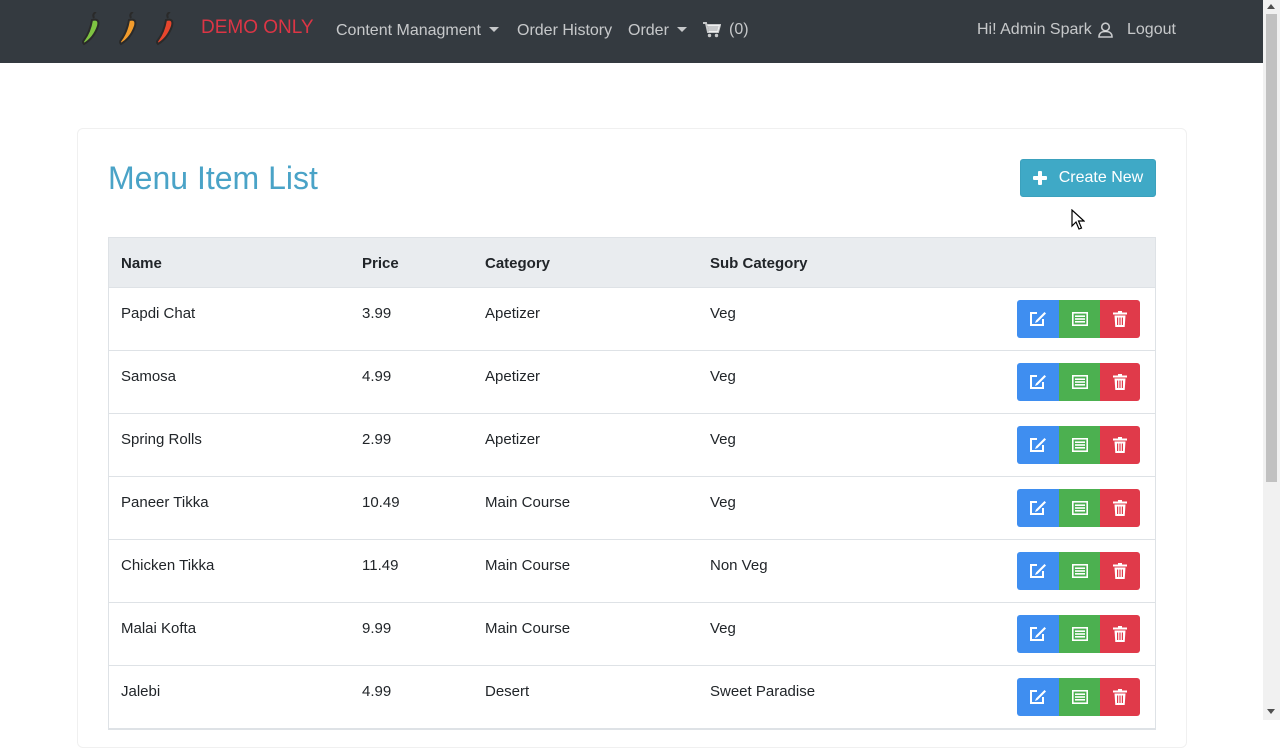 This screenshot has height=748, width=1280. I want to click on cell-price: 9.99, so click(377, 628).